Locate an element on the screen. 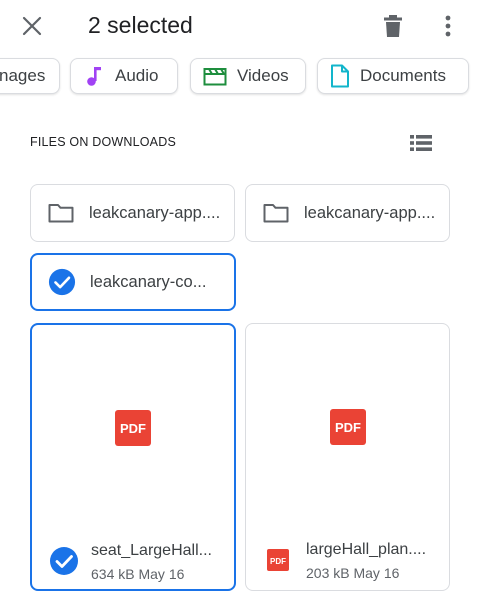  clapperboard-icon is located at coordinates (215, 76).